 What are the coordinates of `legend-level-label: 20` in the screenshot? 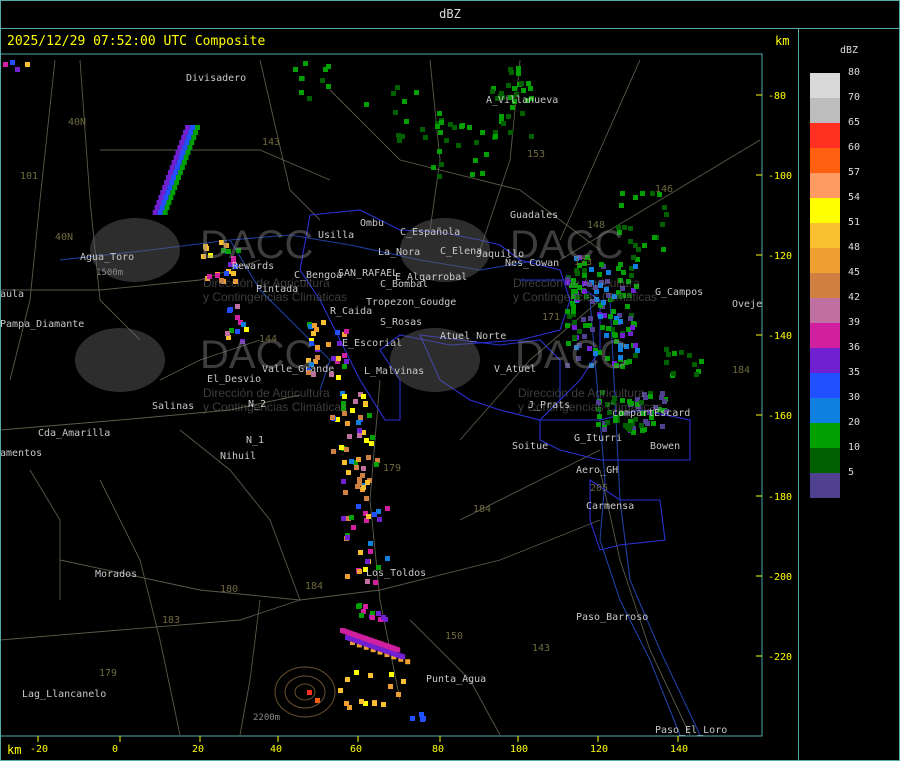 It's located at (854, 422).